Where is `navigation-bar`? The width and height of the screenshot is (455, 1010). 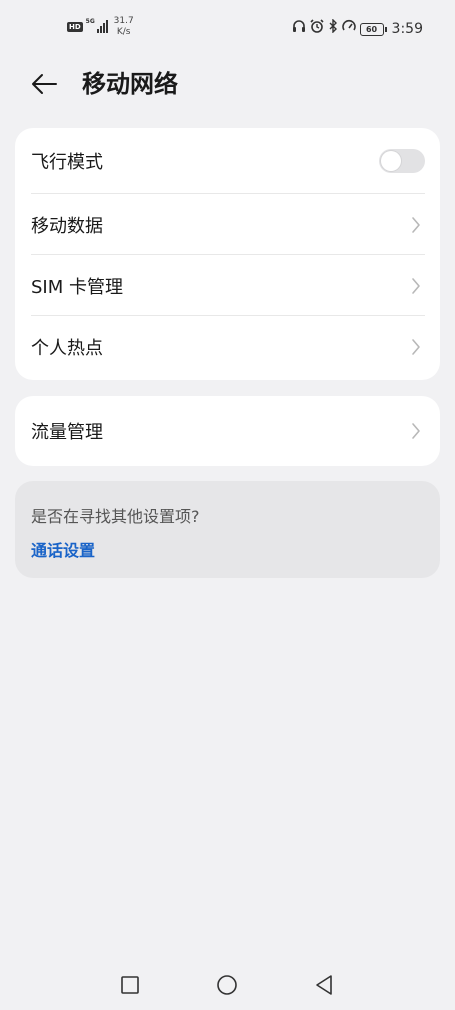
navigation-bar is located at coordinates (227, 985).